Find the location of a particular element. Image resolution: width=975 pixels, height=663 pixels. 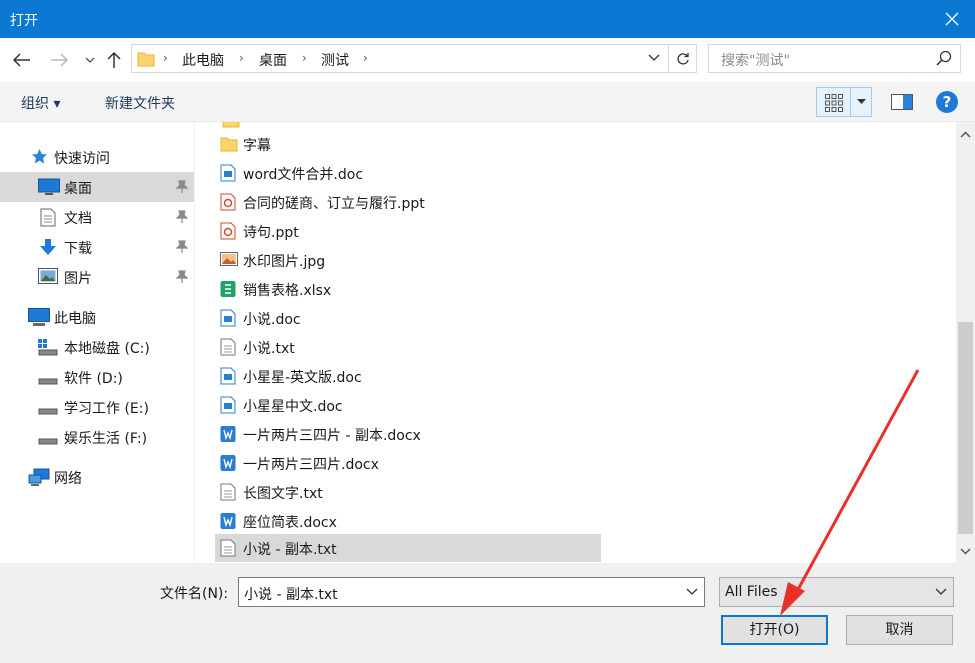

list-item: 小星星-英文版.doc is located at coordinates (408, 376).